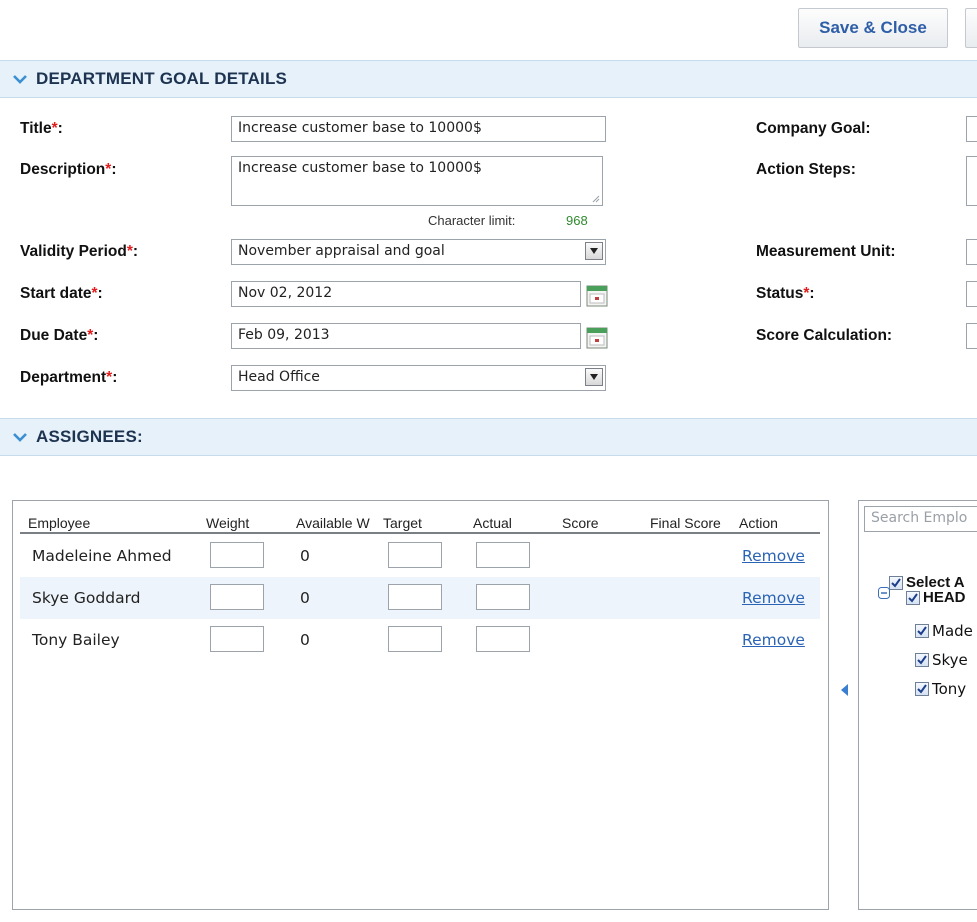 Image resolution: width=977 pixels, height=922 pixels. What do you see at coordinates (417, 181) in the screenshot?
I see `description-textarea: Increase customer base to 10000$` at bounding box center [417, 181].